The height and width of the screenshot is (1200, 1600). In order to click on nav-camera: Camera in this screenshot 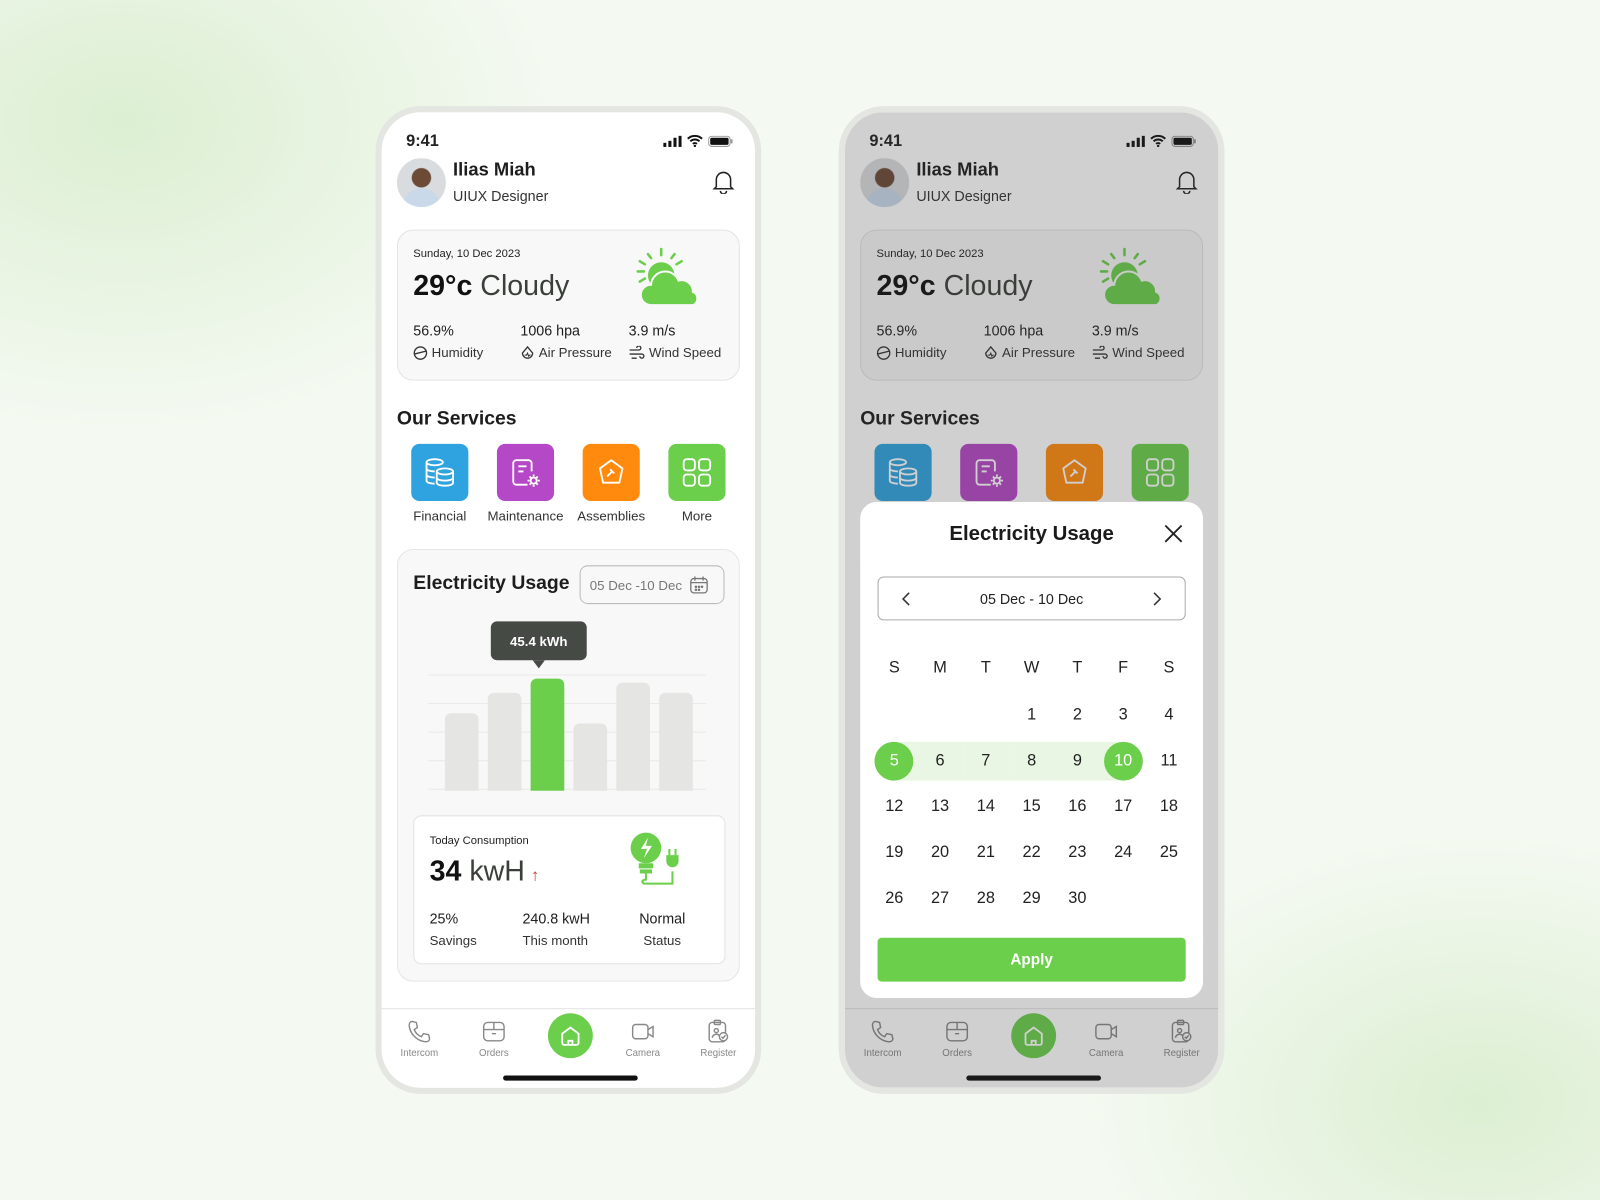, I will do `click(642, 1039)`.